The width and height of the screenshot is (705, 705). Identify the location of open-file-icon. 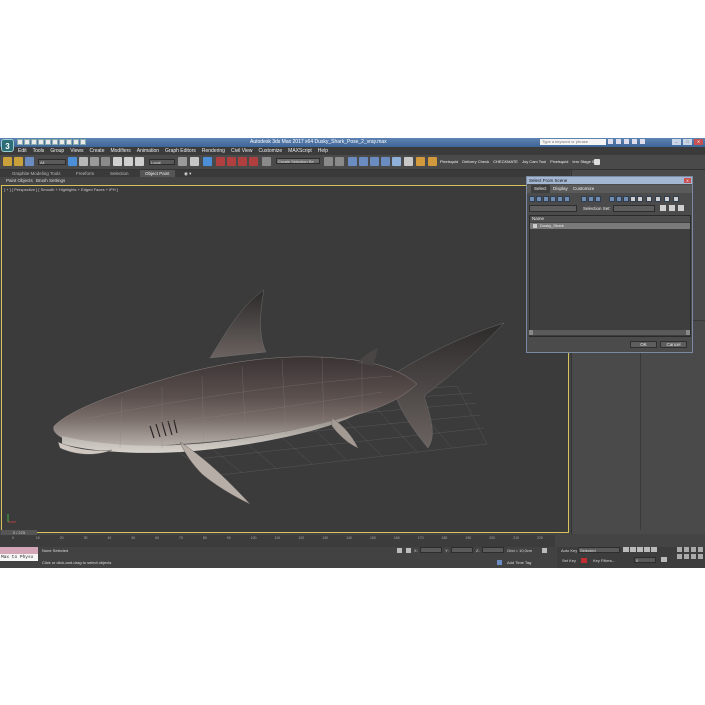
(27, 142).